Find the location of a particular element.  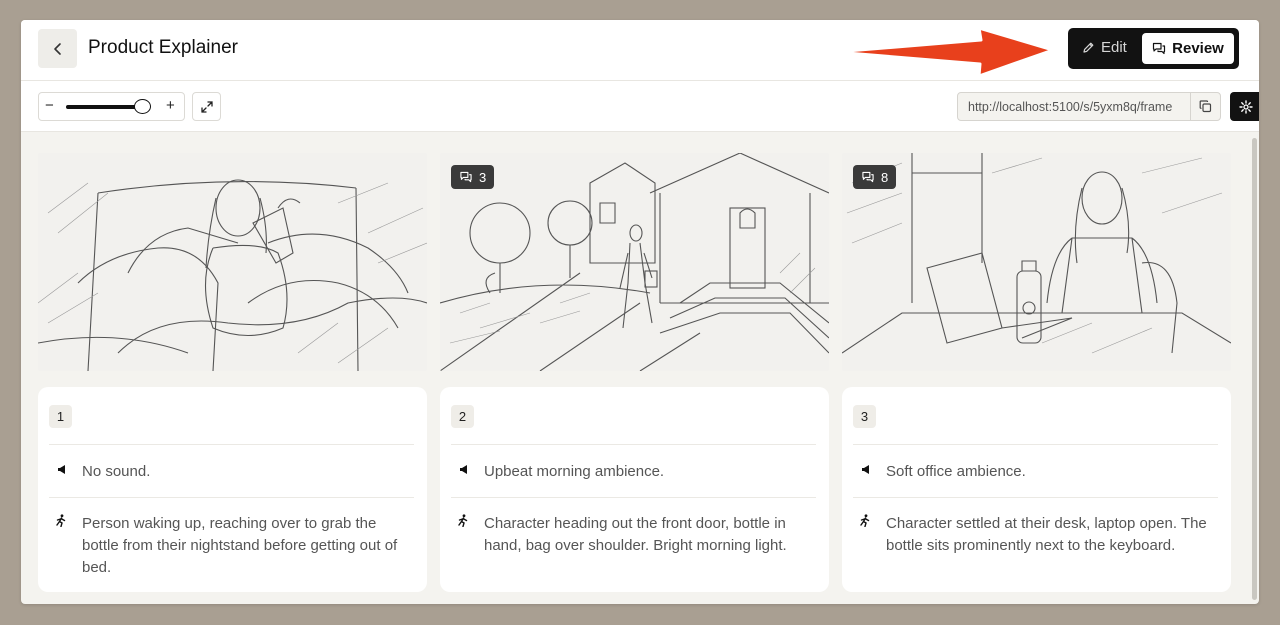

comment-count-badge: 8 is located at coordinates (875, 177).